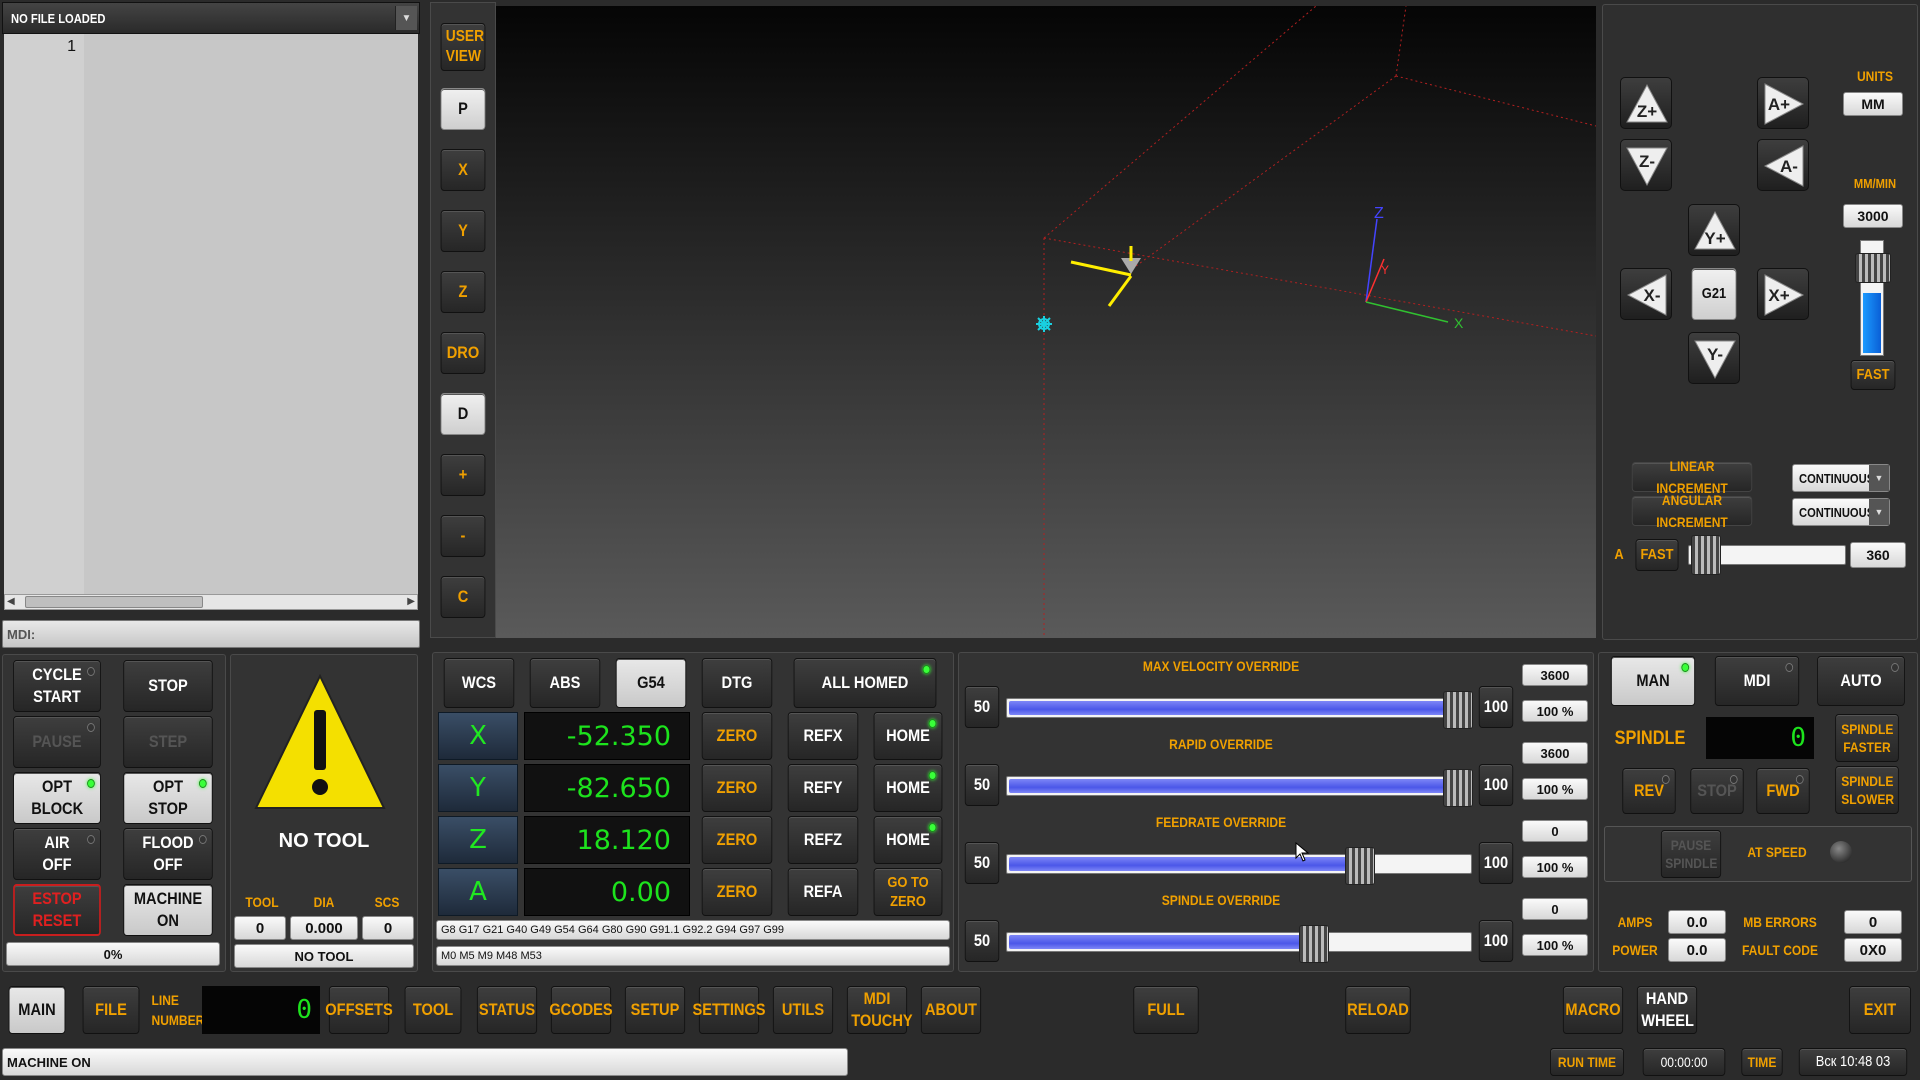  Describe the element at coordinates (463, 414) in the screenshot. I see `view-d-button: D` at that location.